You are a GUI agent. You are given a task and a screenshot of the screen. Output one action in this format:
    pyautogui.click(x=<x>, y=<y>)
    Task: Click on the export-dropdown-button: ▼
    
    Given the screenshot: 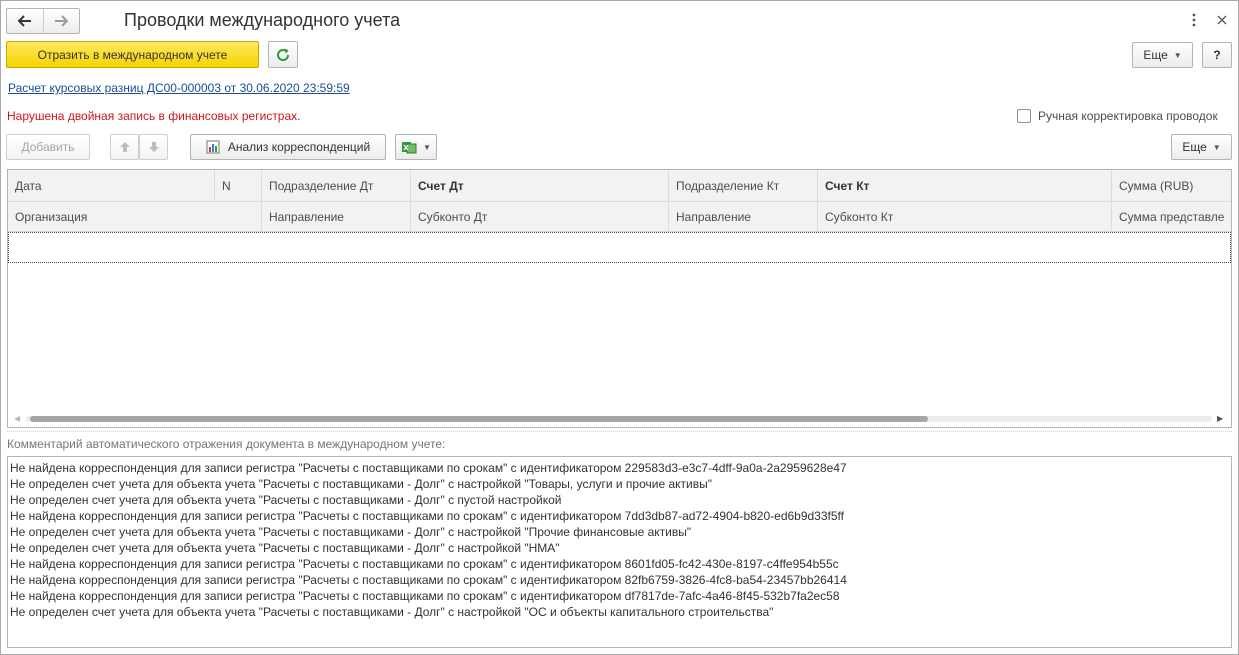 What is the action you would take?
    pyautogui.click(x=416, y=147)
    